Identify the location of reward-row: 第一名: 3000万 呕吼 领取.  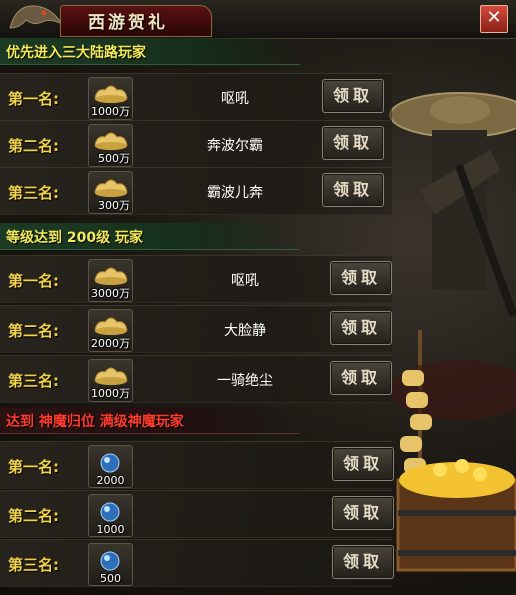
(196, 279).